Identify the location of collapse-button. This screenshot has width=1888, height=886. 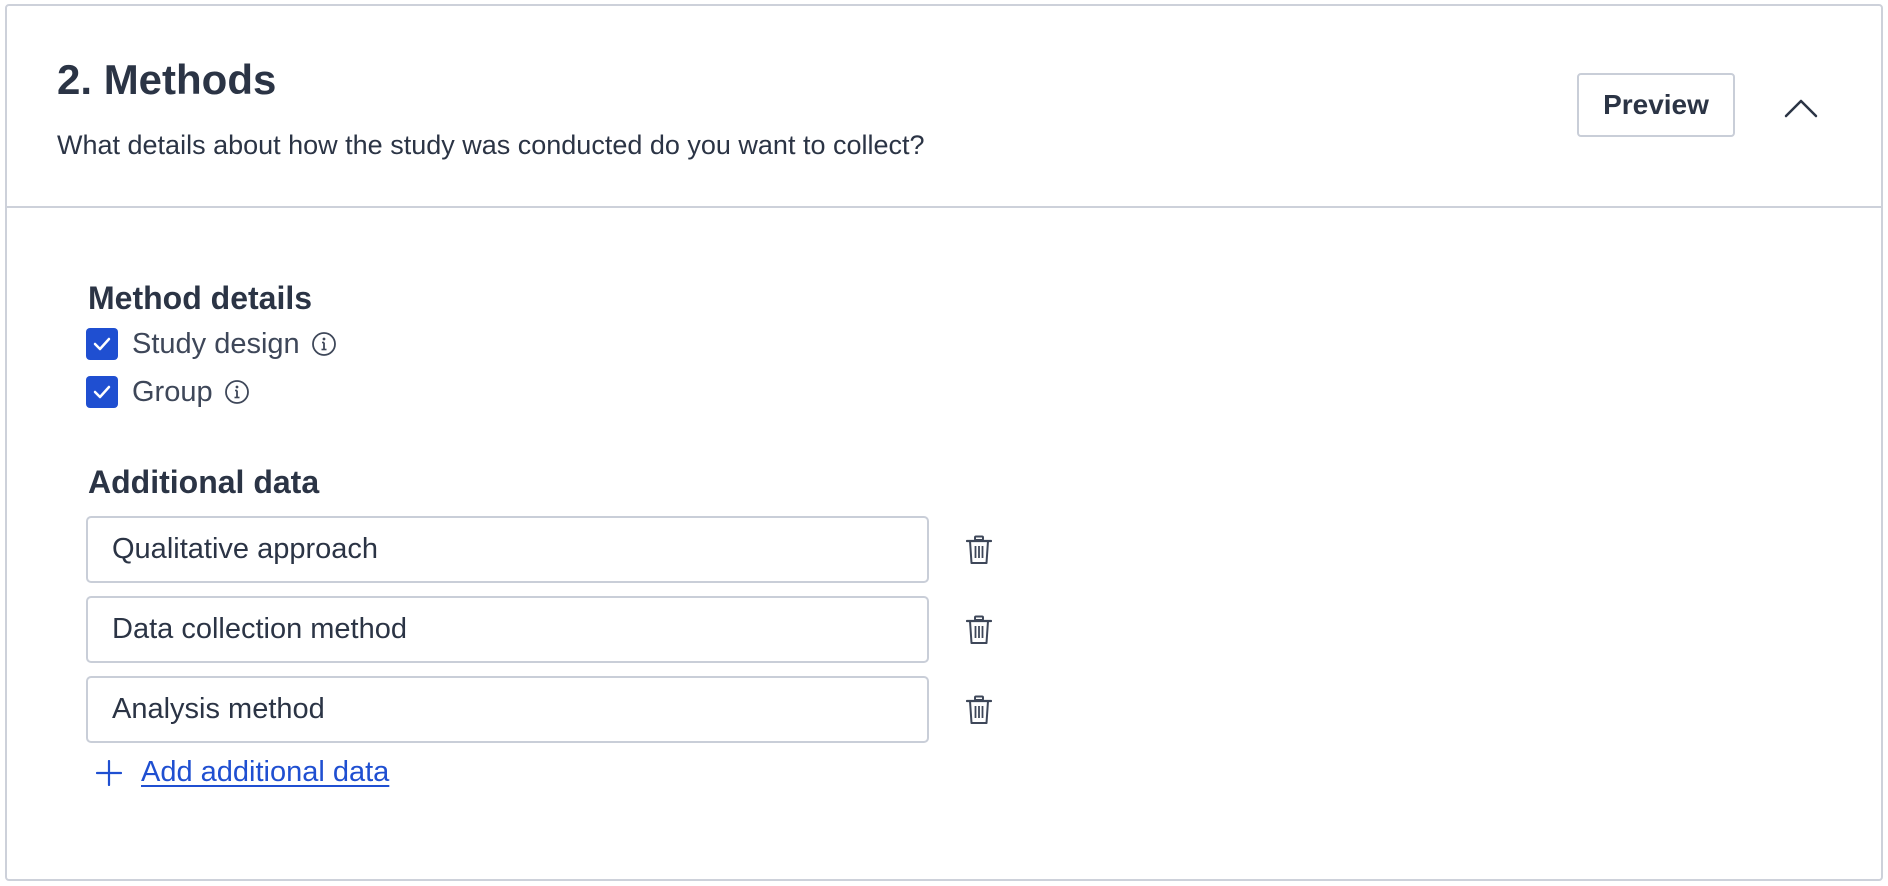
(1801, 108).